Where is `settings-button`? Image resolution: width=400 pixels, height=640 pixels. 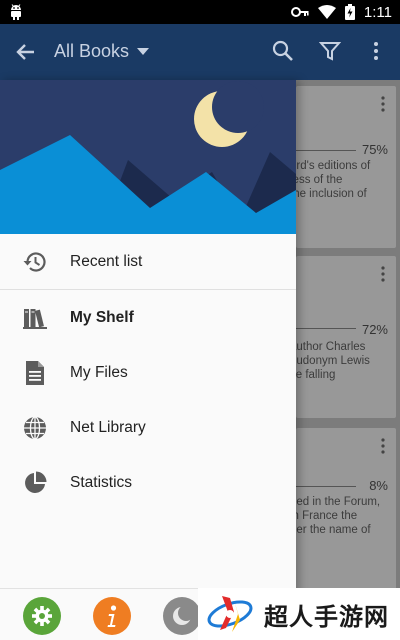
settings-button is located at coordinates (42, 616).